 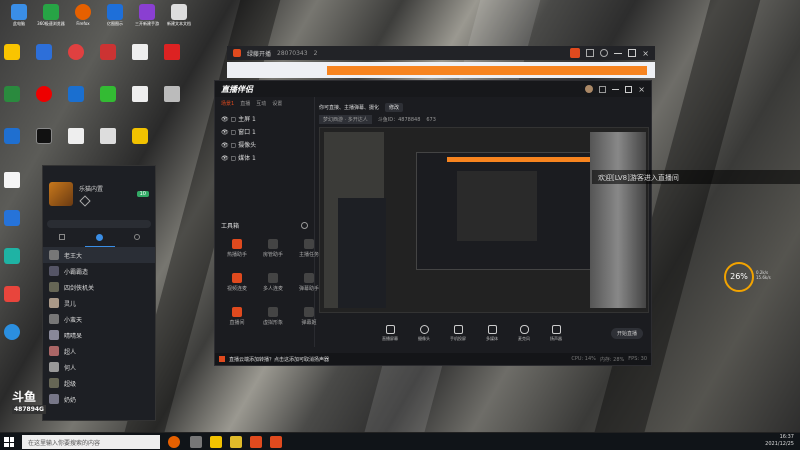 I want to click on tool-button: 直播间, so click(x=237, y=320).